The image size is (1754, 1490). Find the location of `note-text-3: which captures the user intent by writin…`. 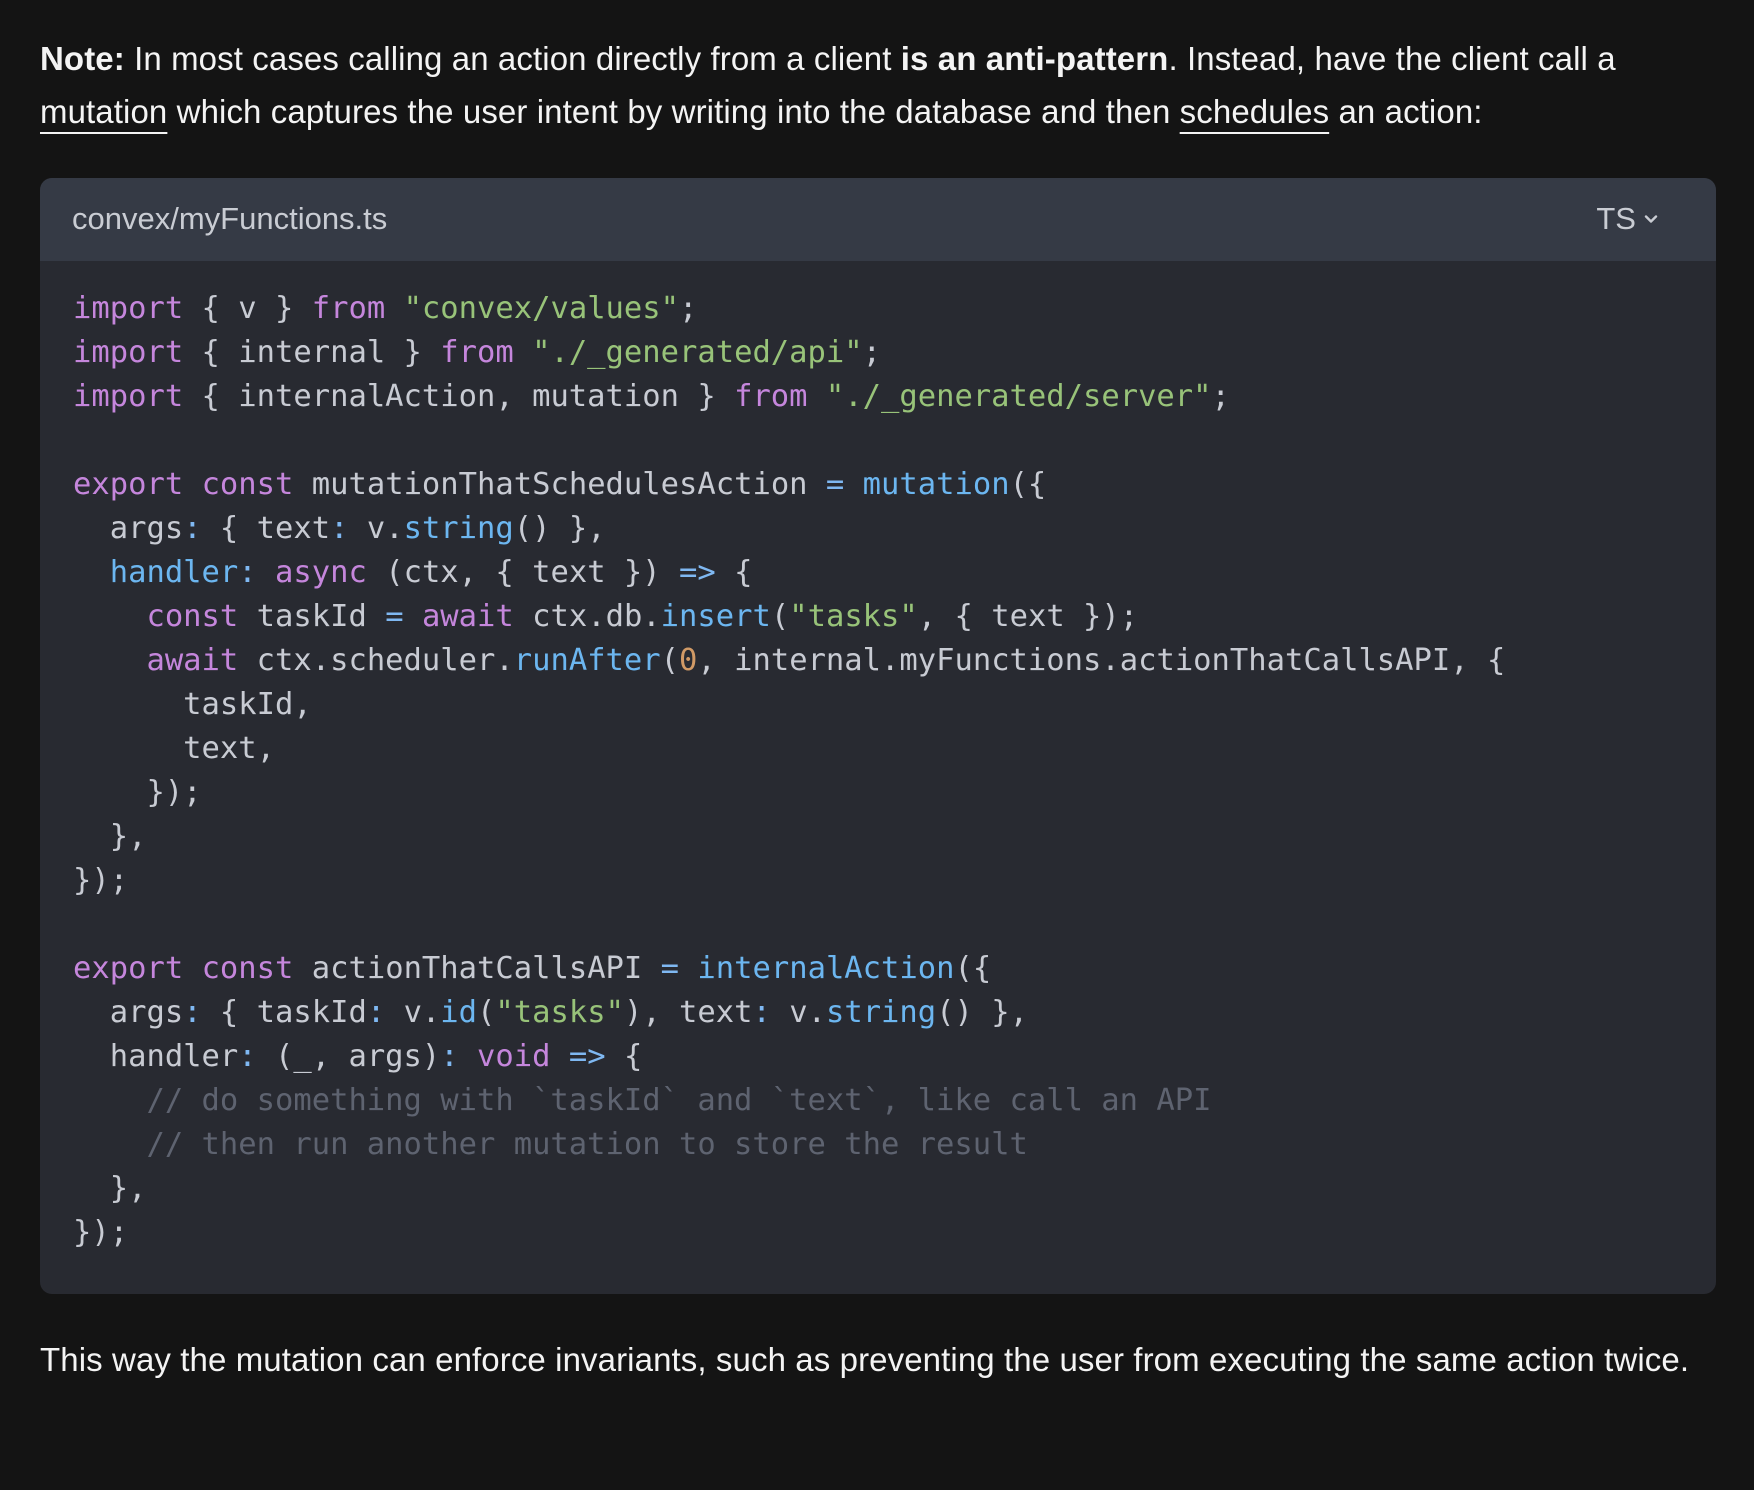

note-text-3: which captures the user intent by writin… is located at coordinates (673, 111).